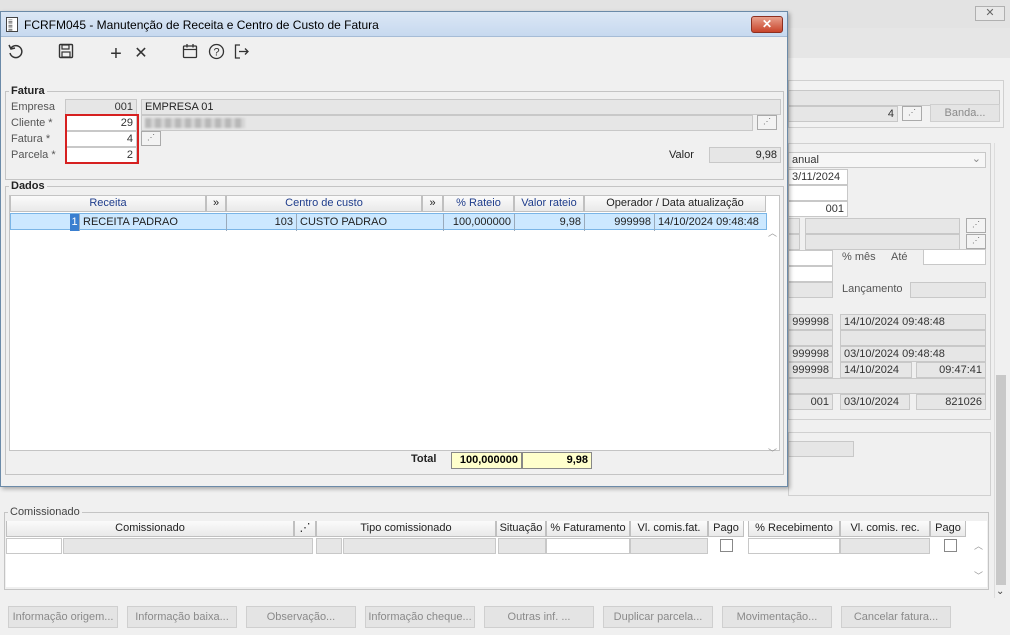 Image resolution: width=1010 pixels, height=635 pixels. Describe the element at coordinates (899, 257) in the screenshot. I see `ate-label: Até` at that location.